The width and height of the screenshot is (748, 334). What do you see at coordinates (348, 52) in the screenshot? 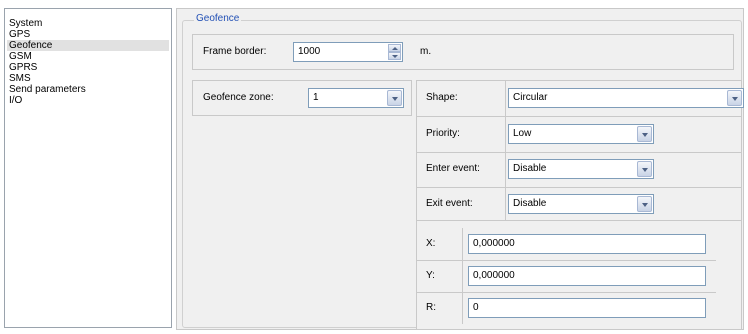
I see `frame-border-spinner: 1000` at bounding box center [348, 52].